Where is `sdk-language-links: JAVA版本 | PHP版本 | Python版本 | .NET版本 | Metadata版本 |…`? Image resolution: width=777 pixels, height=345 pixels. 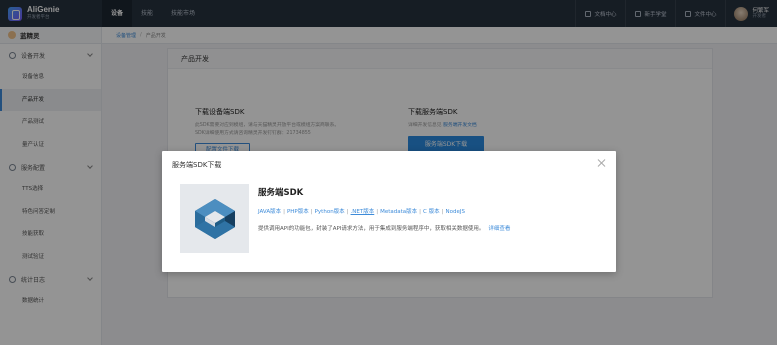 sdk-language-links: JAVA版本 | PHP版本 | Python版本 | .NET版本 | Metadata版本 |… is located at coordinates (361, 212).